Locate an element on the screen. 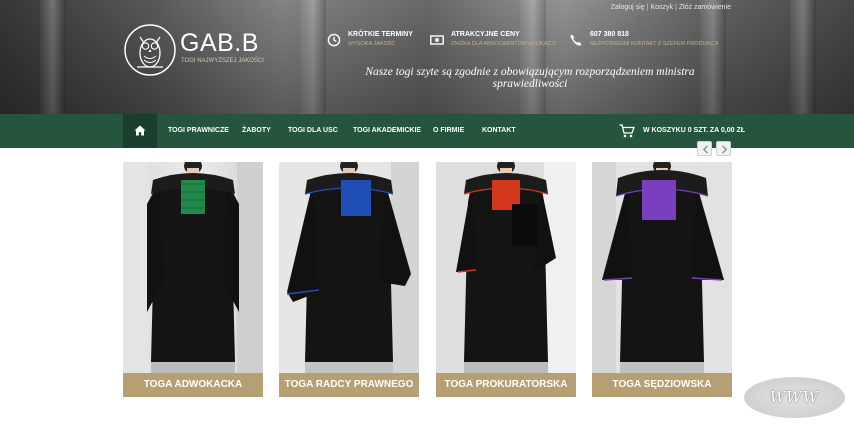 The image size is (854, 427). nav-item-togi-akademickie: TOGI AKADEMICKIE is located at coordinates (387, 130).